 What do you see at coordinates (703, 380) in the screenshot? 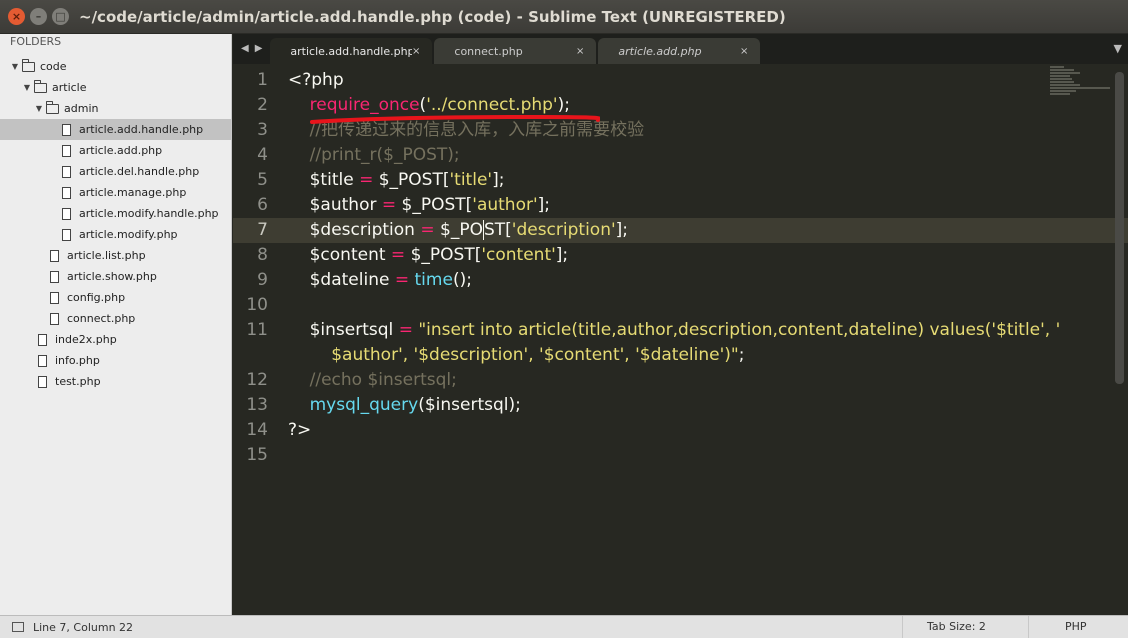
I see `code-line: //echo $insertsql;` at bounding box center [703, 380].